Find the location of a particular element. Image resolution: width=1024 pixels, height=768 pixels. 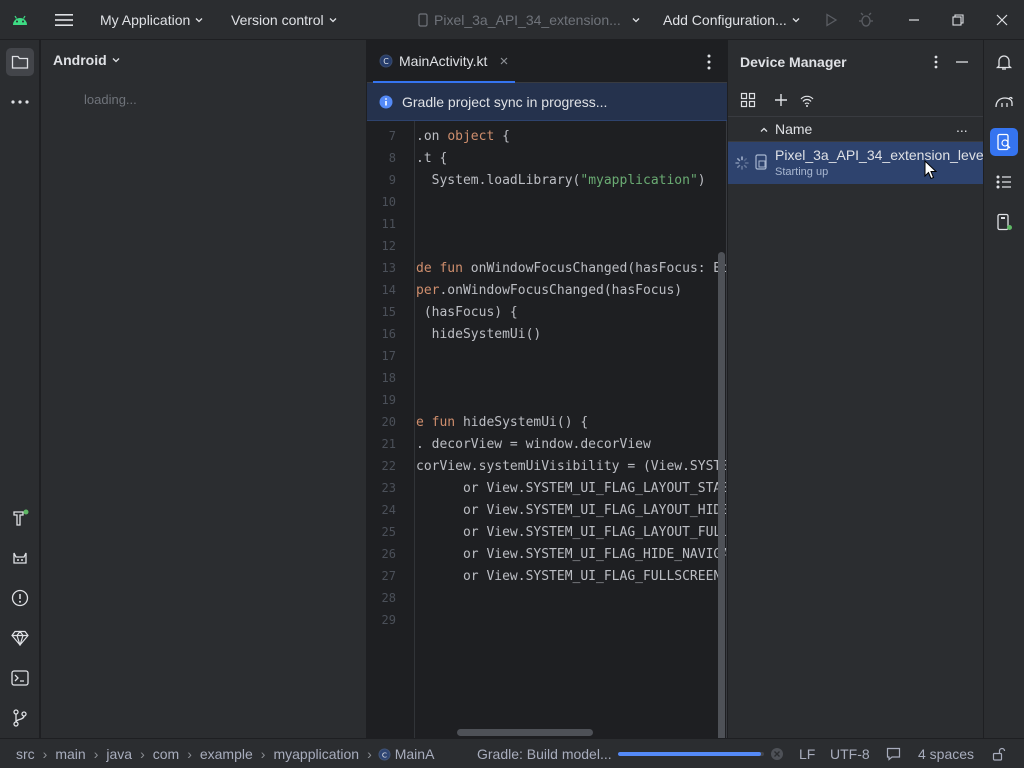

line-number: 9 is located at coordinates (392, 180).